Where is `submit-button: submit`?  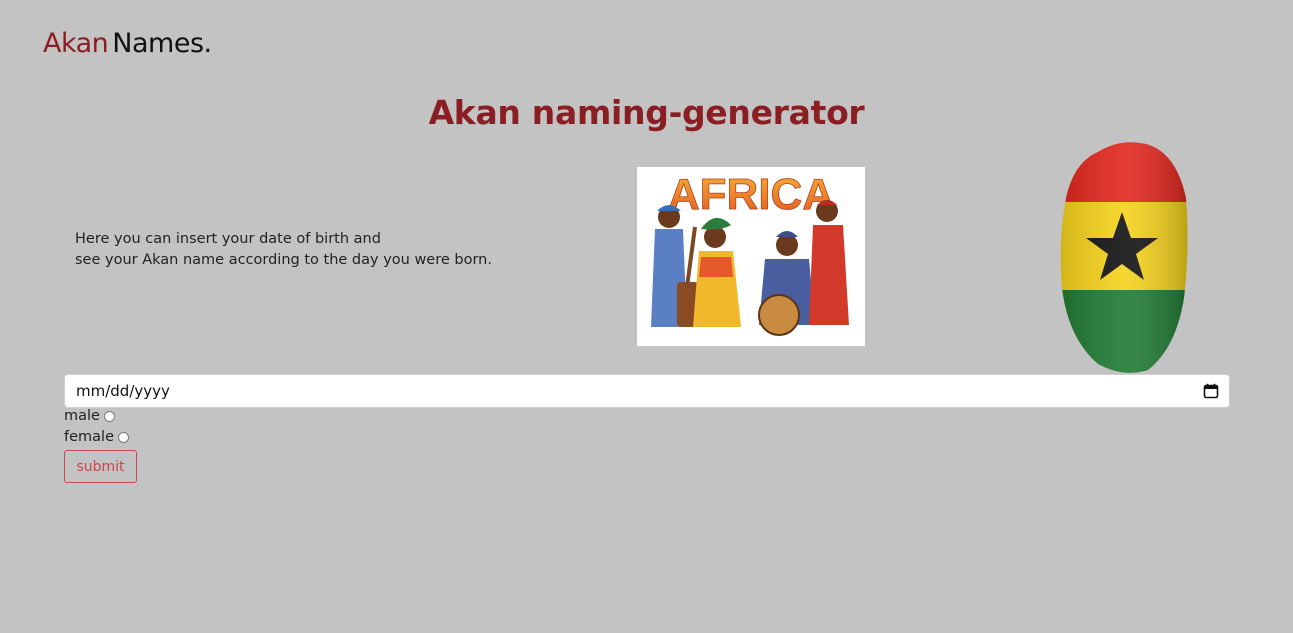
submit-button: submit is located at coordinates (100, 466).